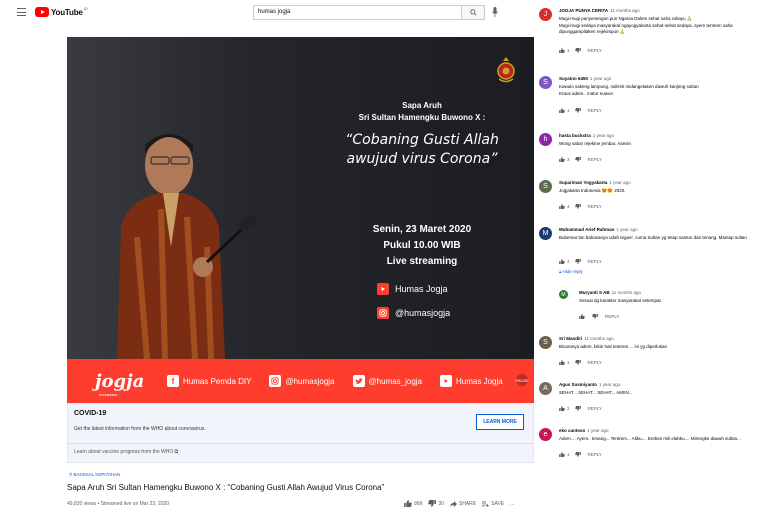  I want to click on bar-instagram: @humasjogja, so click(302, 381).